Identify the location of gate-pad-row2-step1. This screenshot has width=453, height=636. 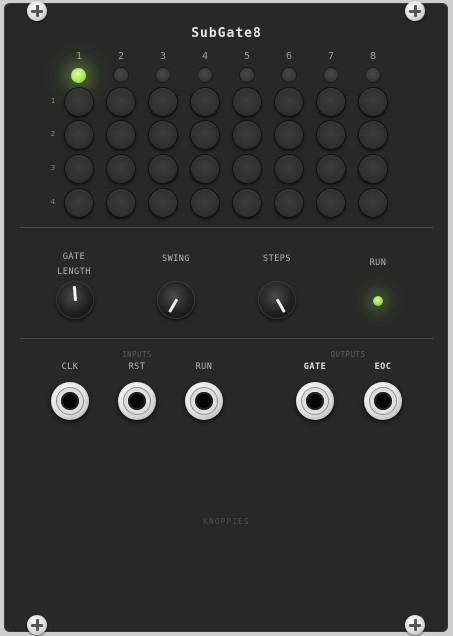
(79, 135).